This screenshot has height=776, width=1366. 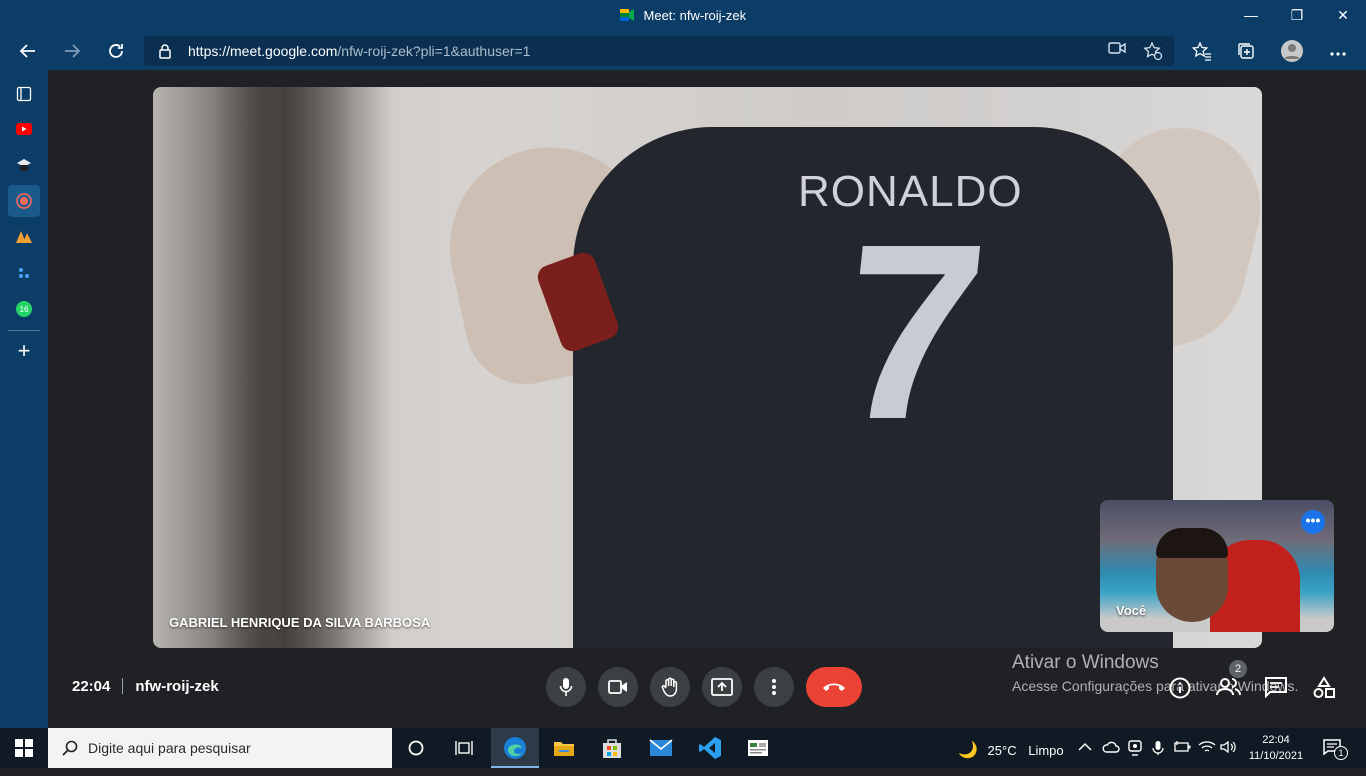 I want to click on self-video-tile: ••• Você, so click(x=1217, y=566).